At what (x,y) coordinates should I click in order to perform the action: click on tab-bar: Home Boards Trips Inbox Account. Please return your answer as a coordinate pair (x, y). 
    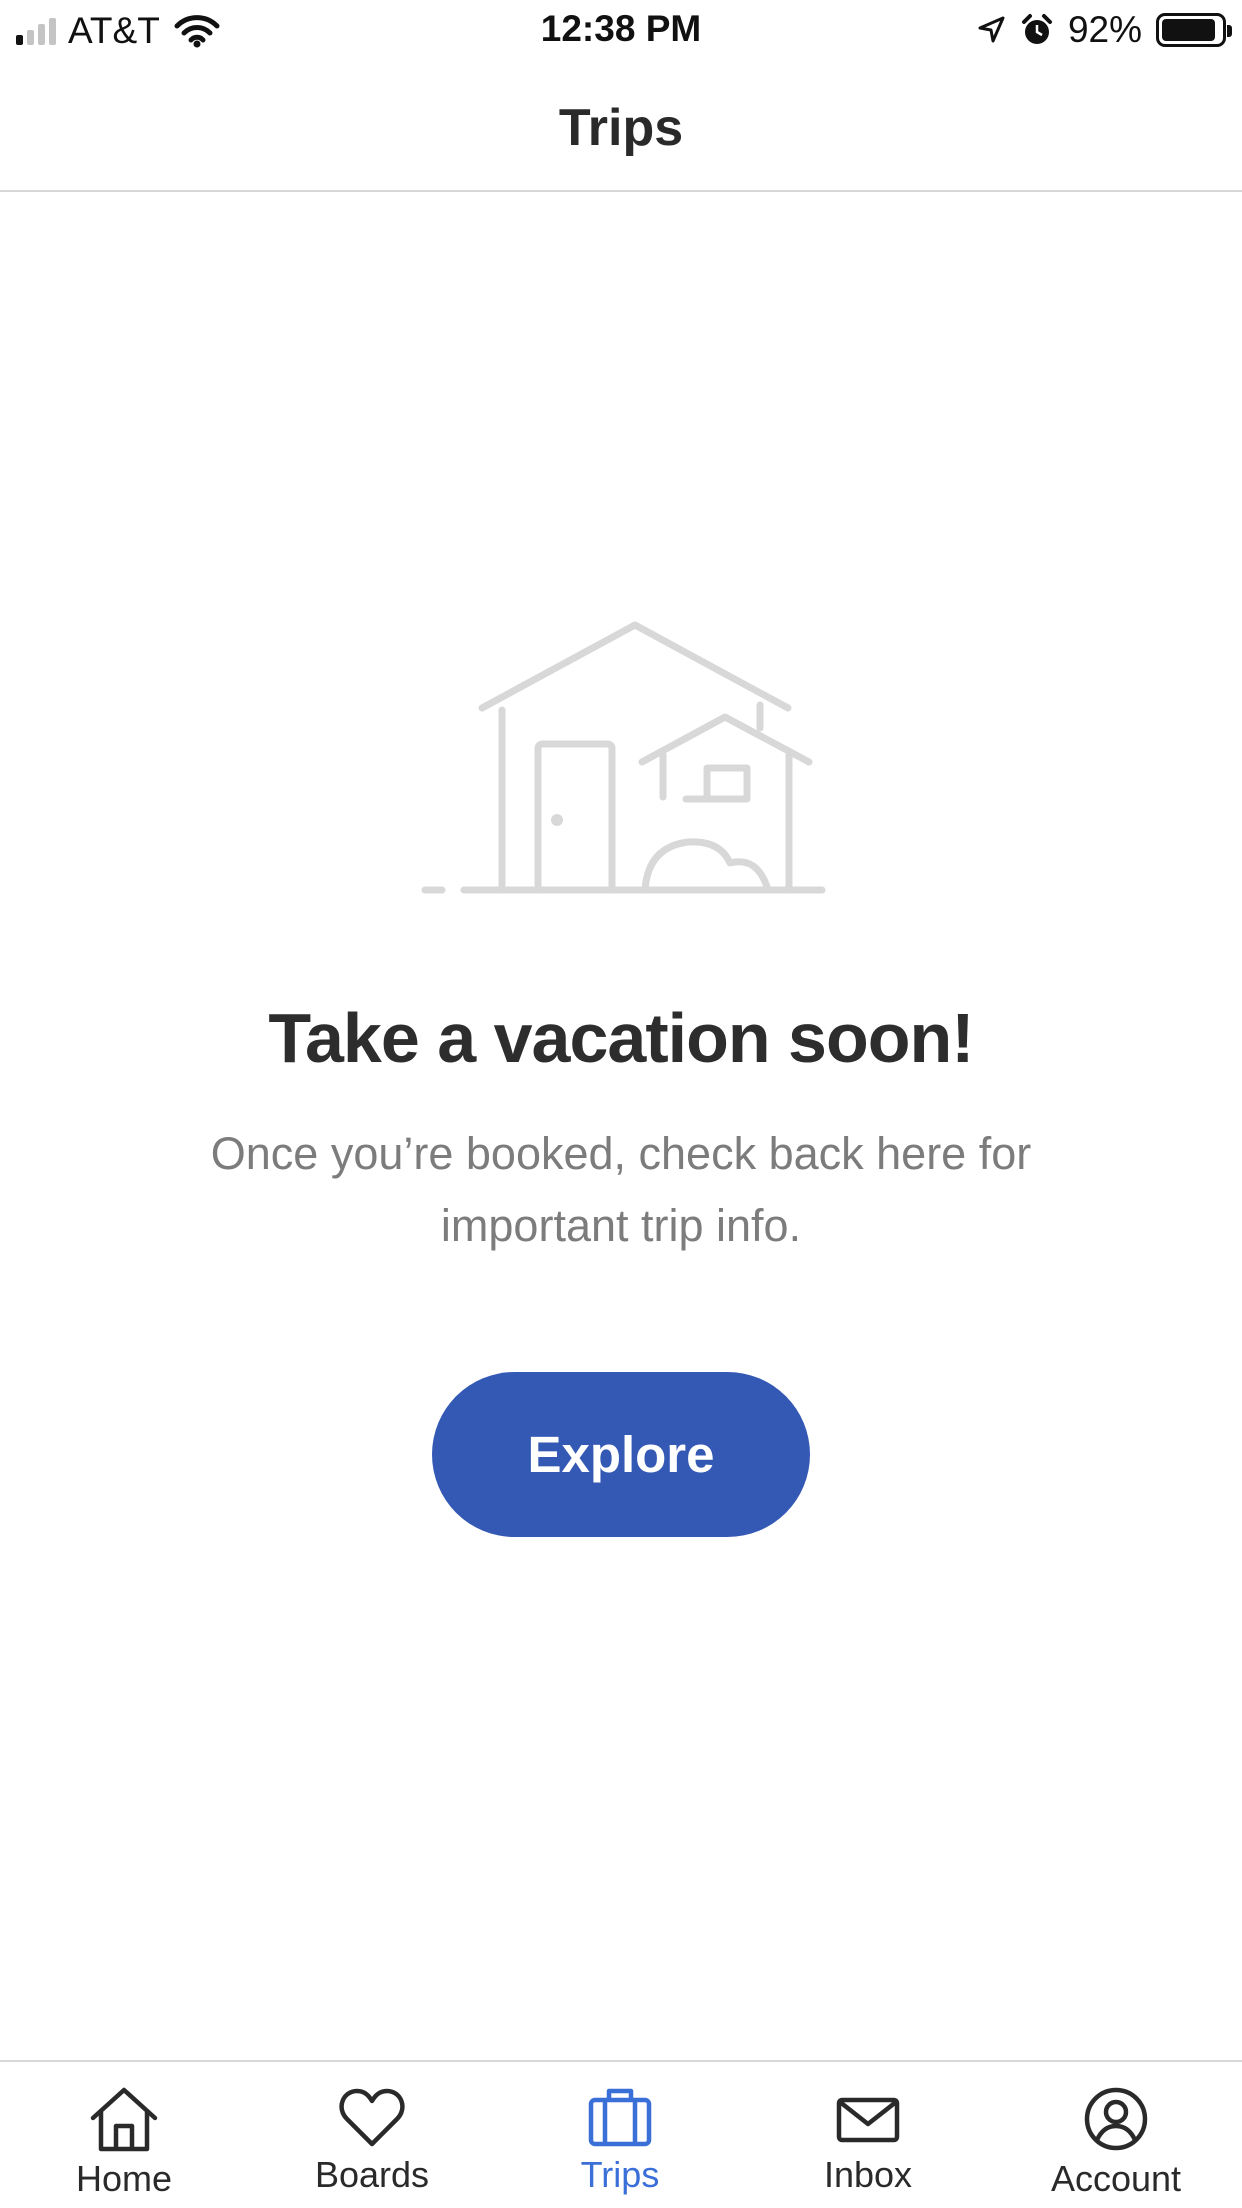
    Looking at the image, I should click on (621, 2134).